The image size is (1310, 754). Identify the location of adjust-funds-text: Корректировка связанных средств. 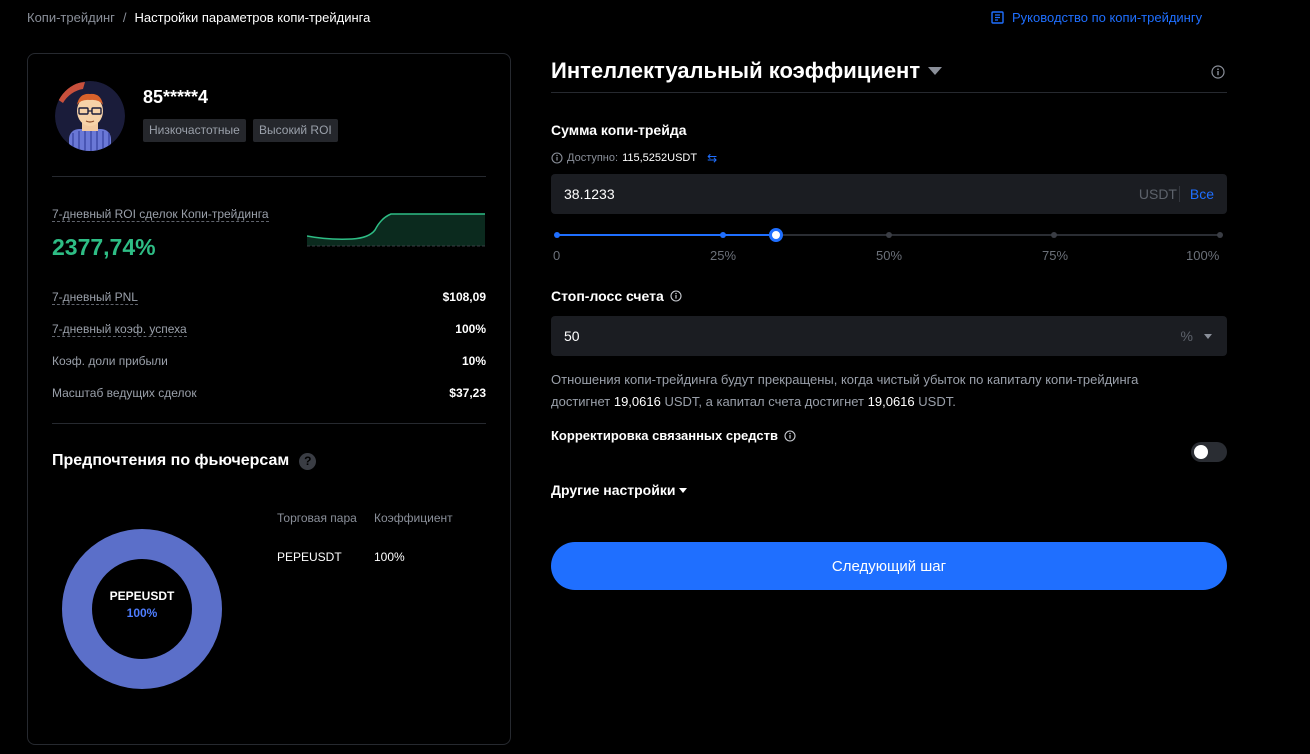
(664, 435).